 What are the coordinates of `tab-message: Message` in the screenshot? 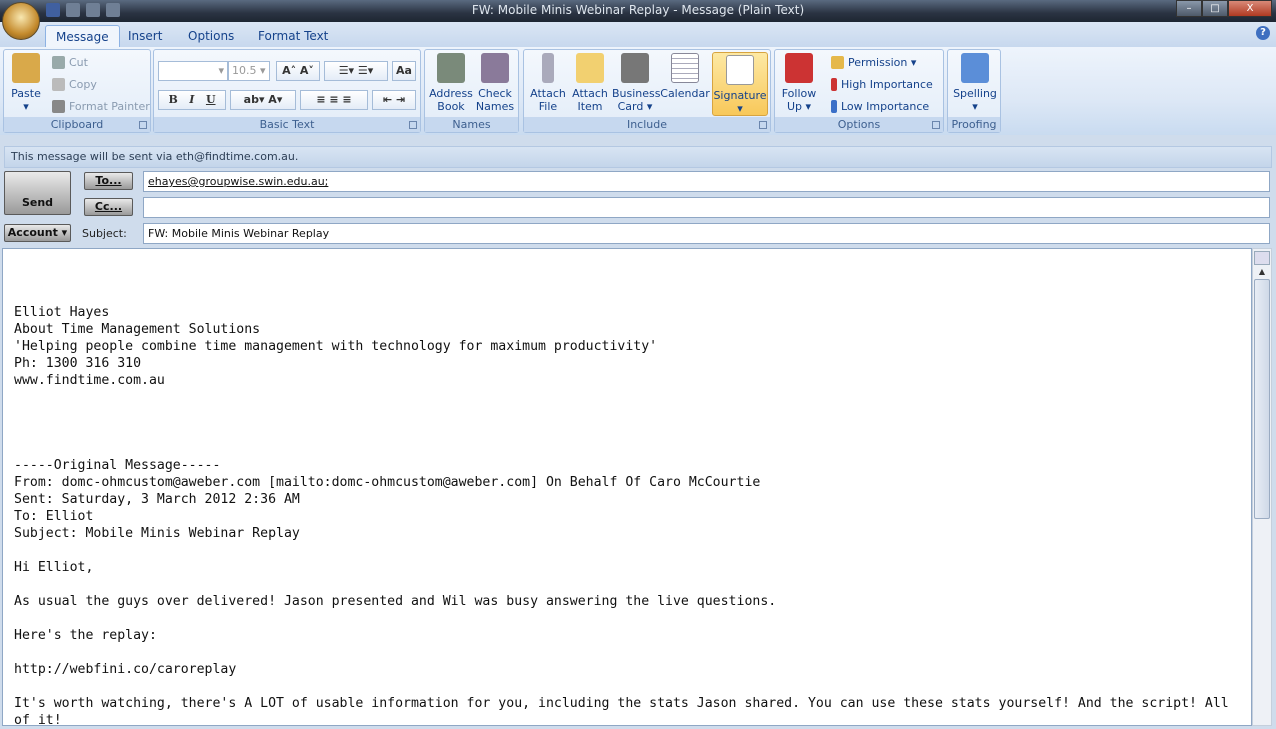 It's located at (82, 36).